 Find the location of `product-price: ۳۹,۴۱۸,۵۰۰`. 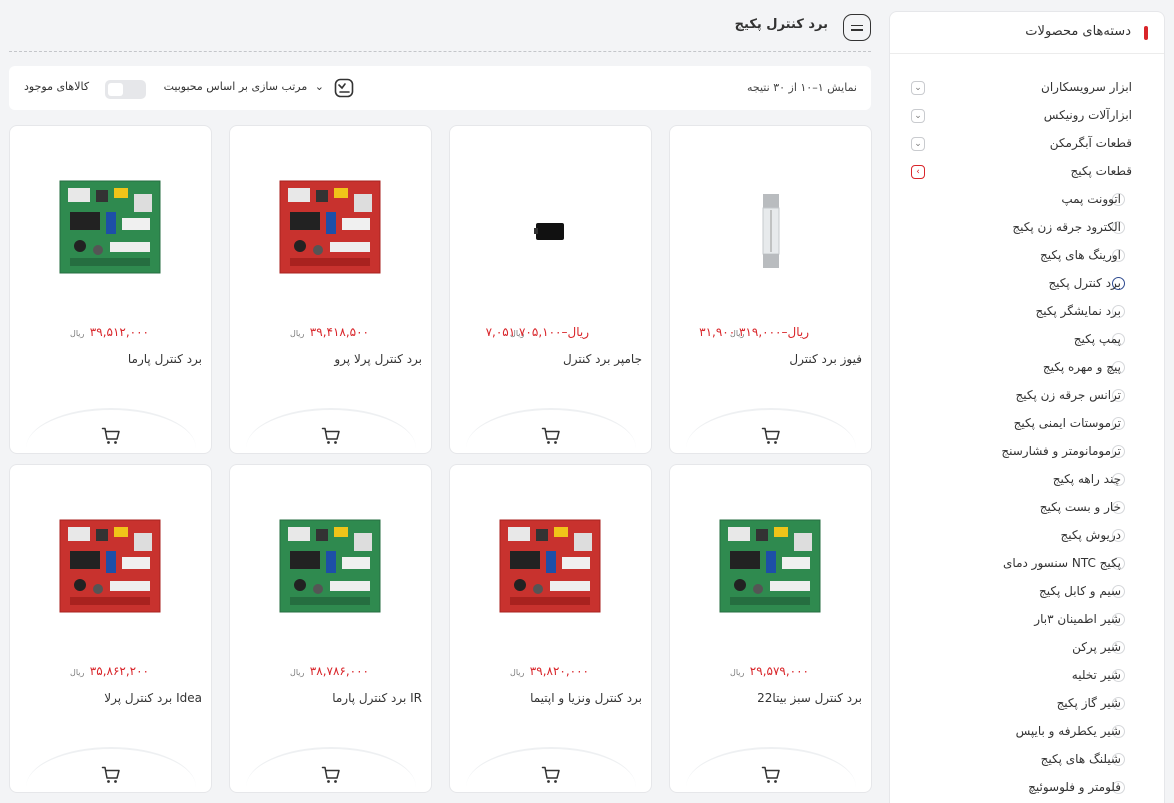

product-price: ۳۹,۴۱۸,۵۰۰ is located at coordinates (339, 332).